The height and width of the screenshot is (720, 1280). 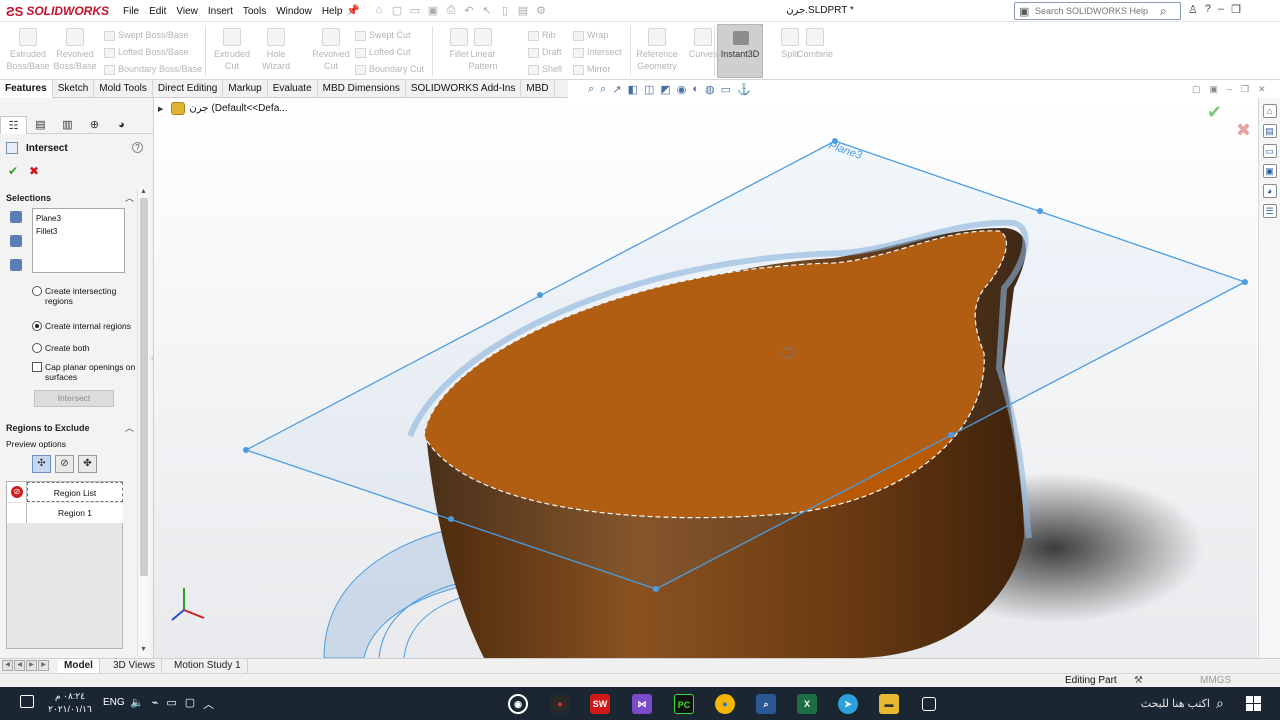 I want to click on intersect-button: Intersect, so click(x=74, y=398).